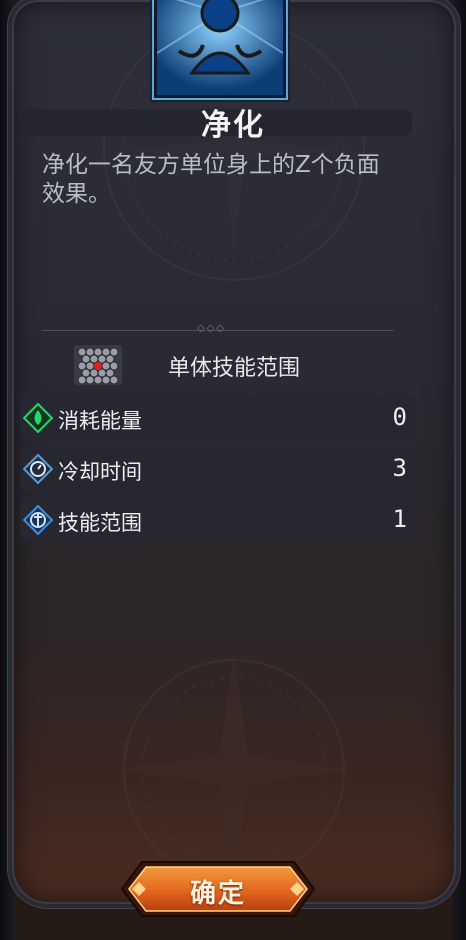 The image size is (466, 940). What do you see at coordinates (38, 520) in the screenshot?
I see `range-target-icon` at bounding box center [38, 520].